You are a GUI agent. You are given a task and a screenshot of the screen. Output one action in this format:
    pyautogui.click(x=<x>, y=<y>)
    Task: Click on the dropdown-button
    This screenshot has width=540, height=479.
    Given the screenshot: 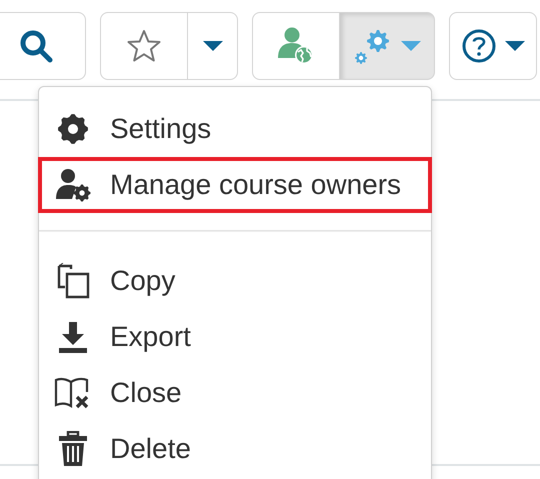 What is the action you would take?
    pyautogui.click(x=213, y=46)
    